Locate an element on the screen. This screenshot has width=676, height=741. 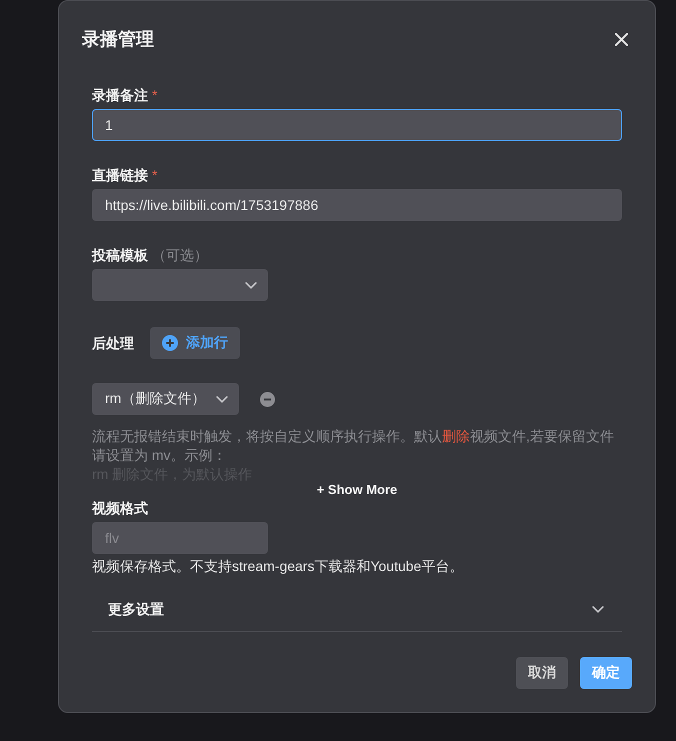
select-field: rm（删除文件） is located at coordinates (165, 399).